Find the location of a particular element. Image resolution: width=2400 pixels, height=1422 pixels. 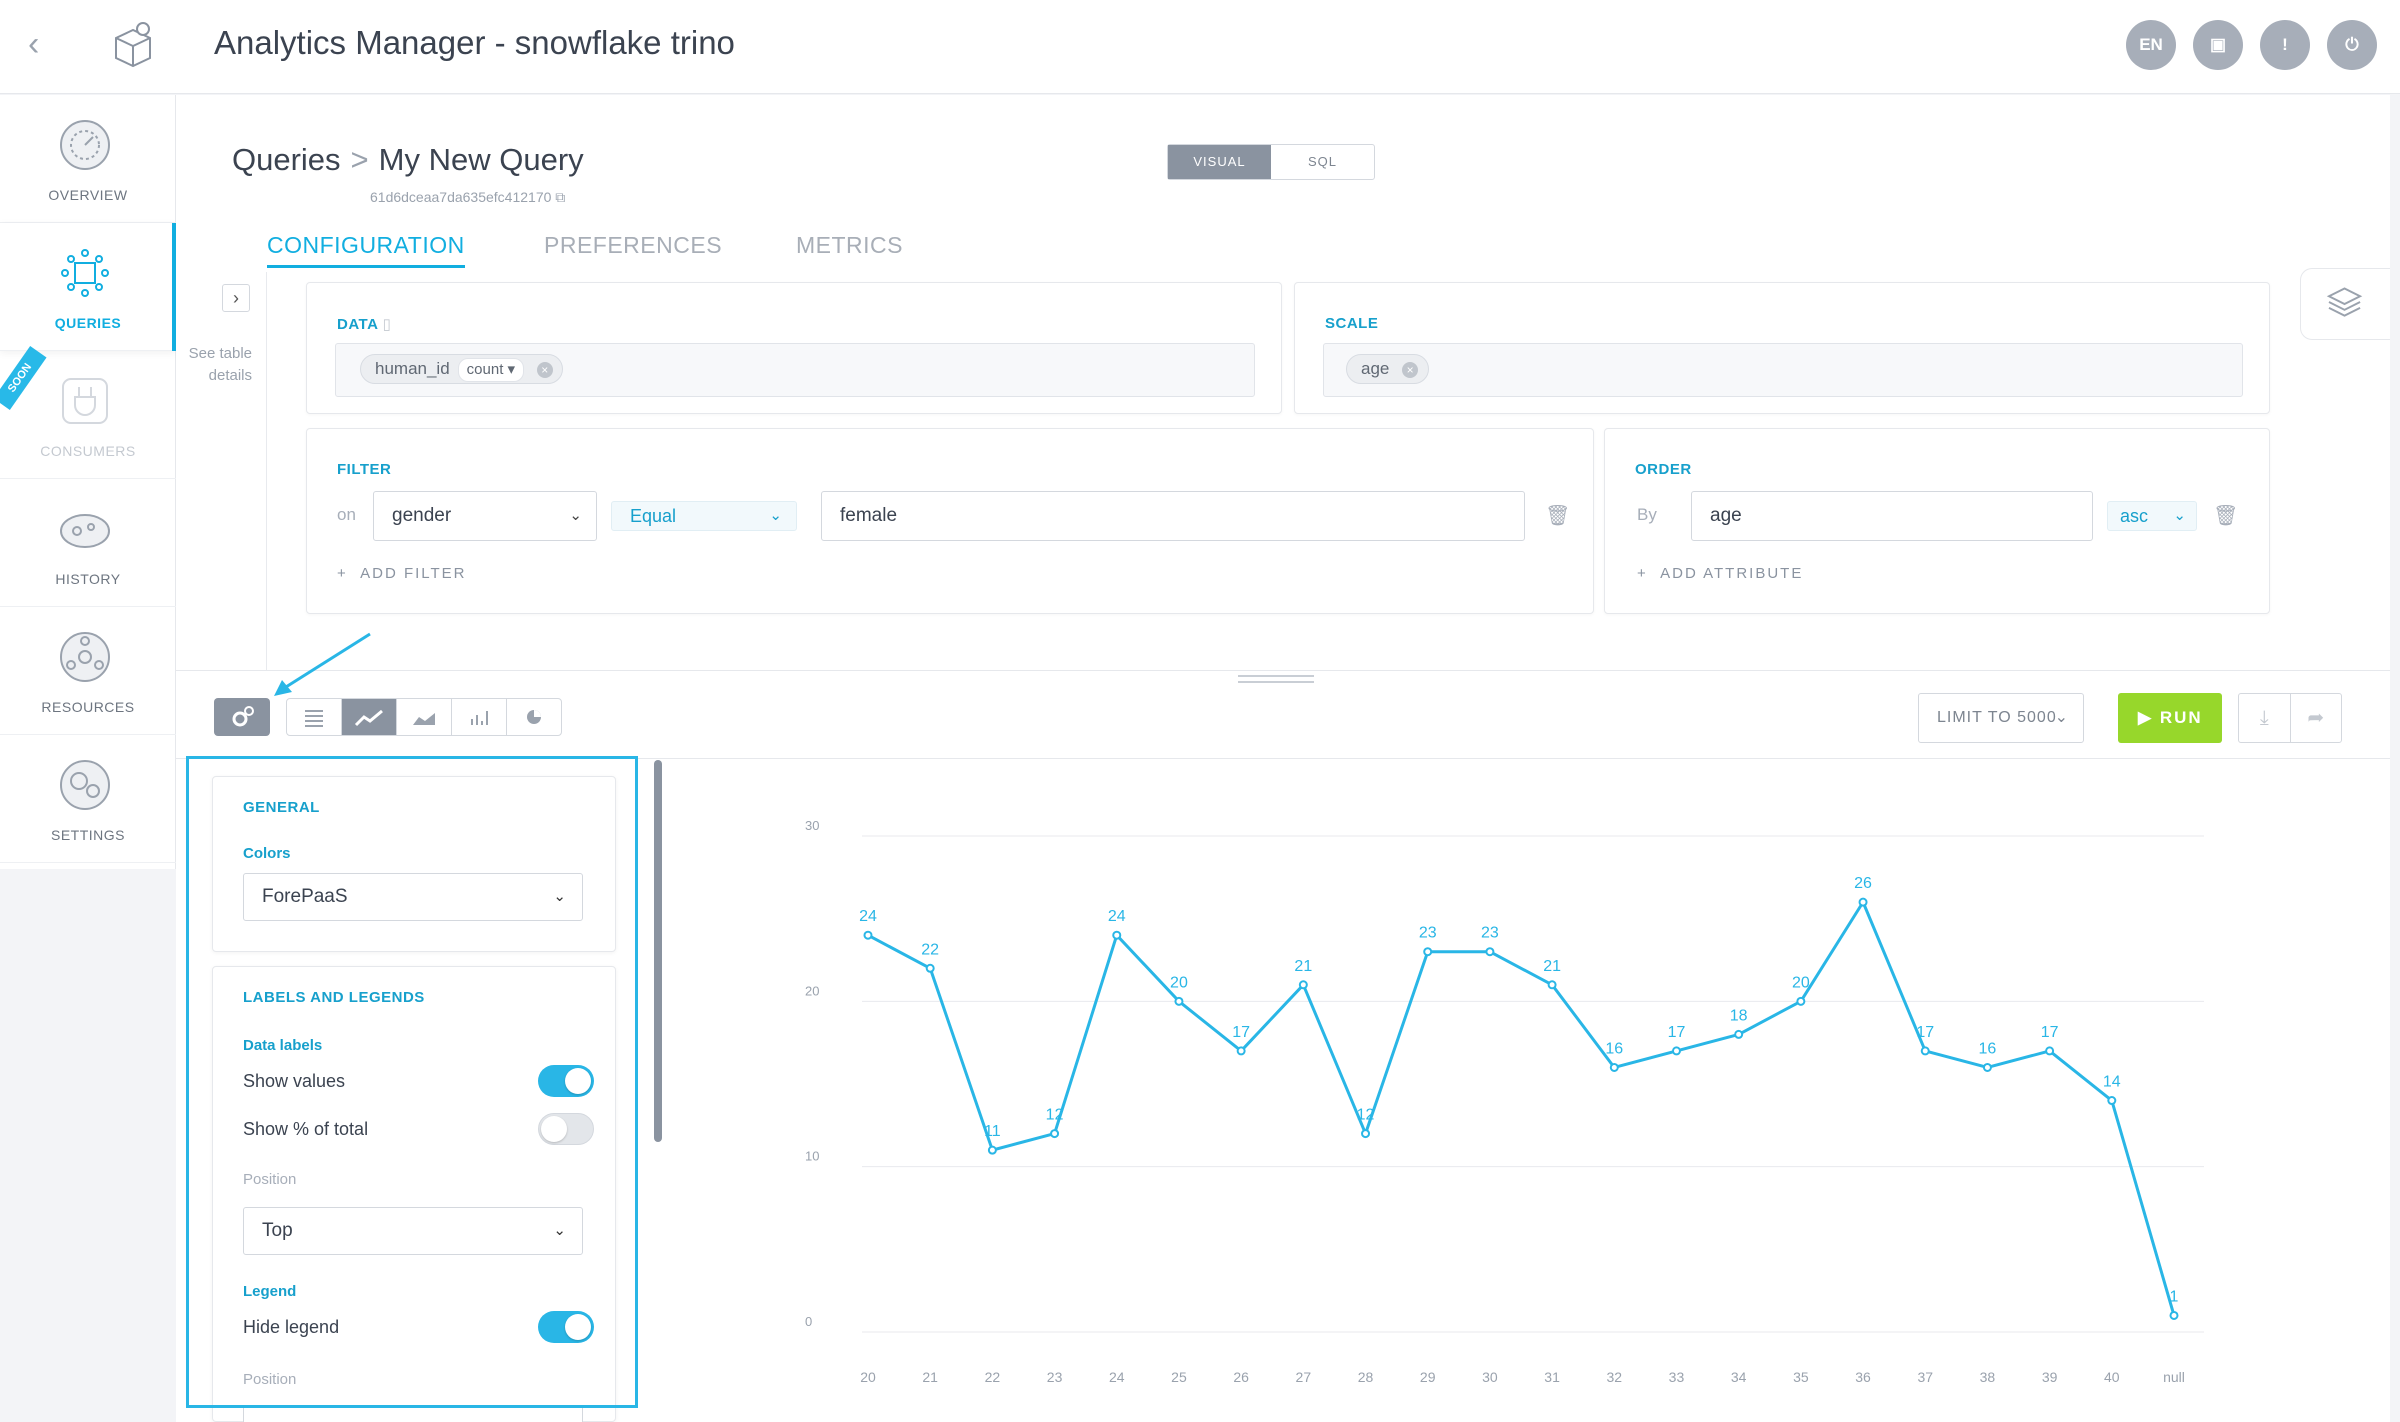

limit-select: LIMIT TO 5000 ⌄ is located at coordinates (2001, 718).